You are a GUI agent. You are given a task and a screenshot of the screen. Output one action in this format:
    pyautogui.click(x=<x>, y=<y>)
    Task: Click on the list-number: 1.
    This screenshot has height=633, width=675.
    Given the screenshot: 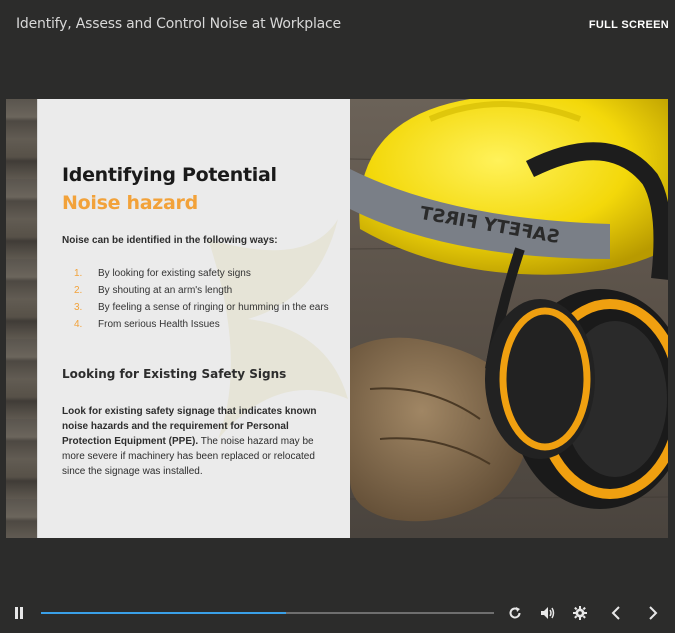 What is the action you would take?
    pyautogui.click(x=78, y=273)
    